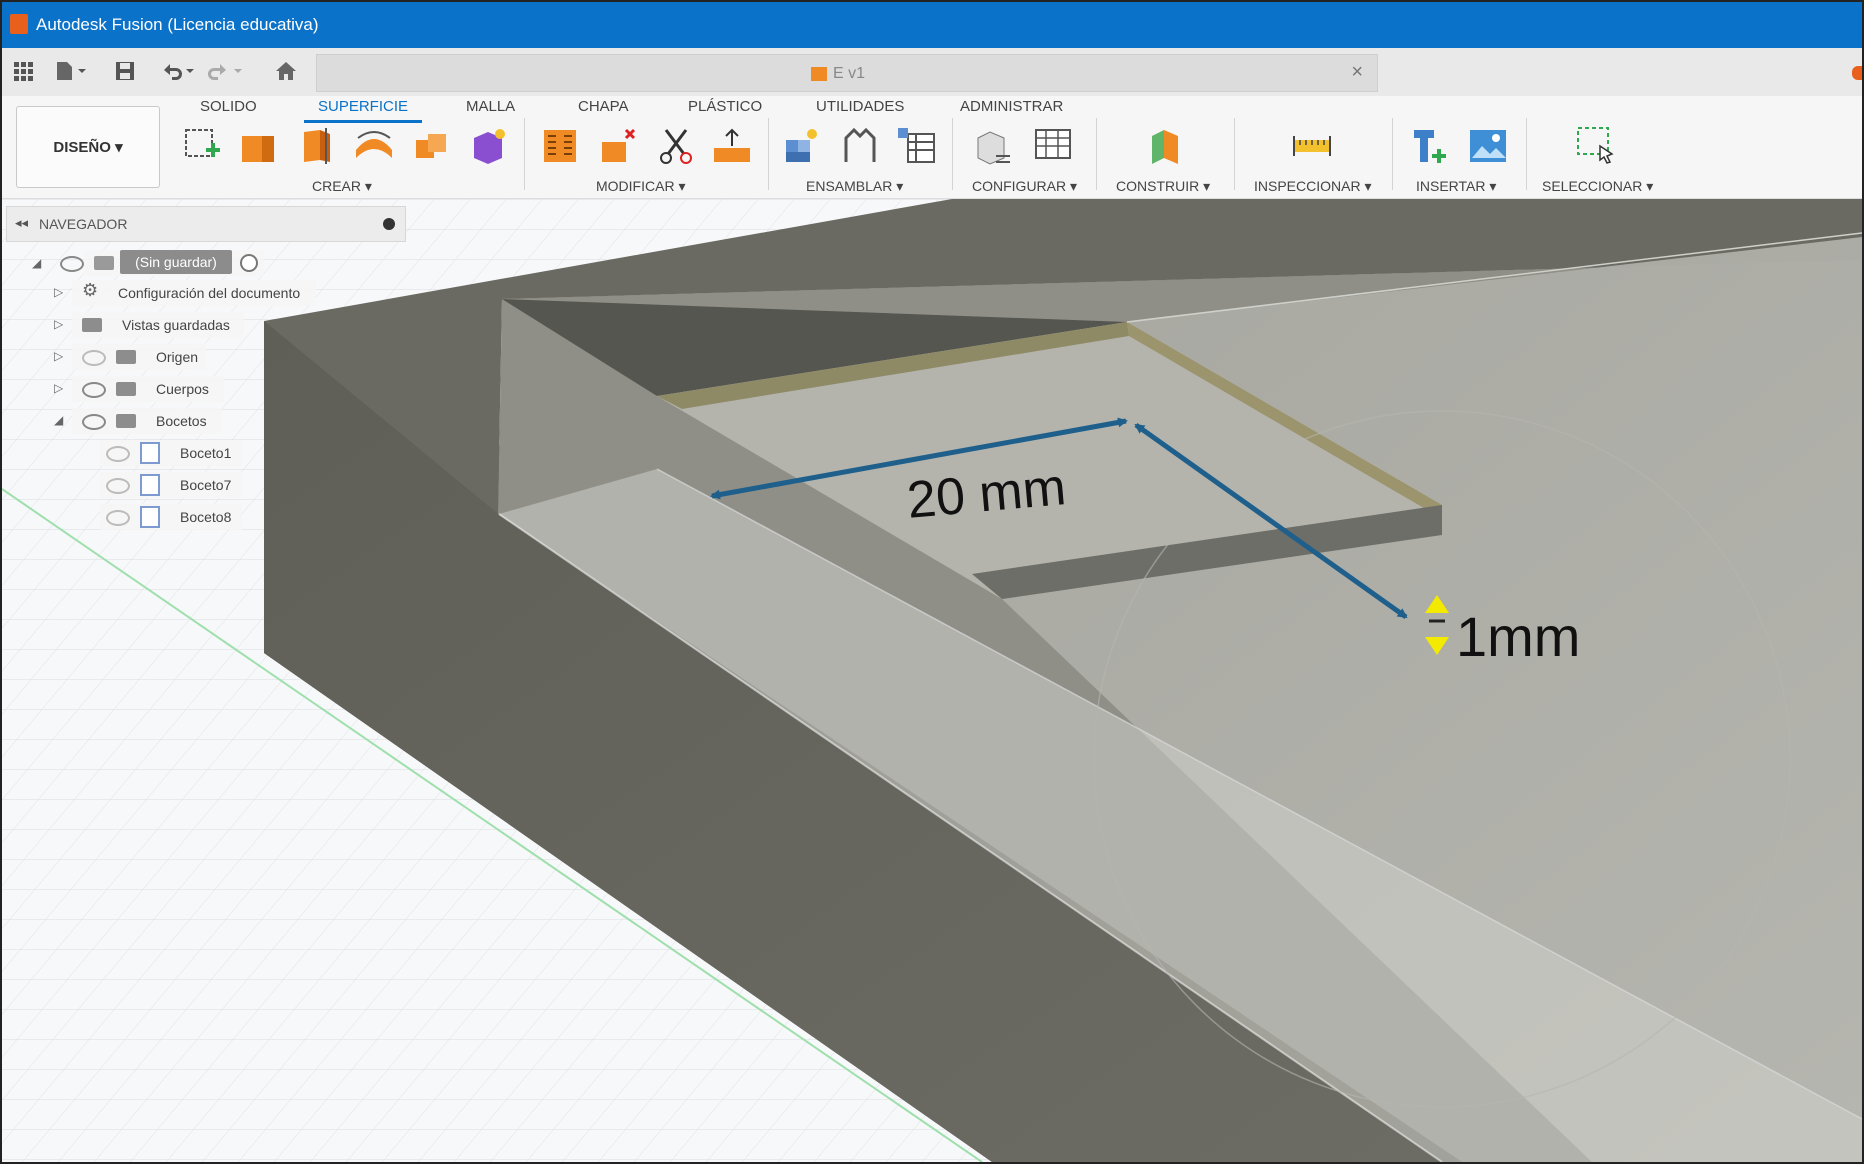 The height and width of the screenshot is (1164, 1864). Describe the element at coordinates (209, 298) in the screenshot. I see `tree-item-document-settings: Configuración del documento` at that location.